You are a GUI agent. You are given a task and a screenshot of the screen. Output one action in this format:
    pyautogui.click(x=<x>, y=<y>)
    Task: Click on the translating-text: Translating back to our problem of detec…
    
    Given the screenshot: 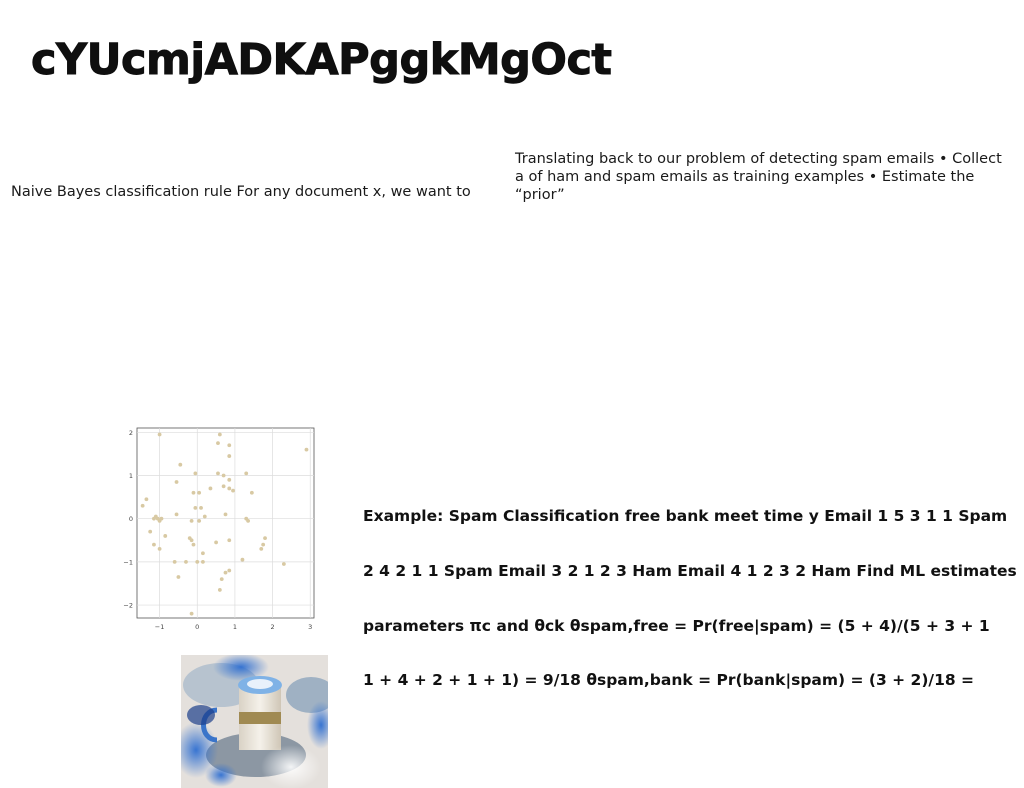 What is the action you would take?
    pyautogui.click(x=758, y=177)
    